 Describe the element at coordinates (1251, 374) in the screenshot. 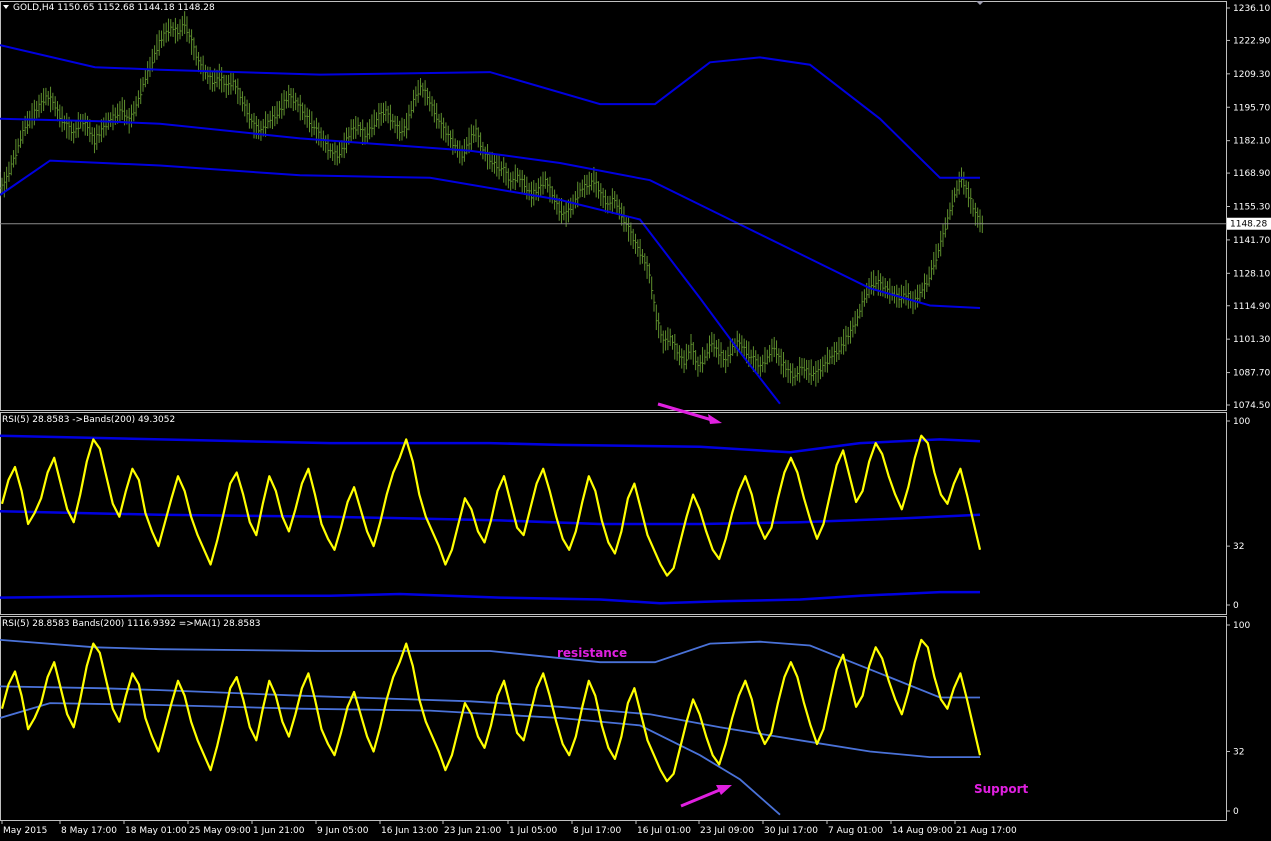

I see `price-y-tick-label: 1087.70` at that location.